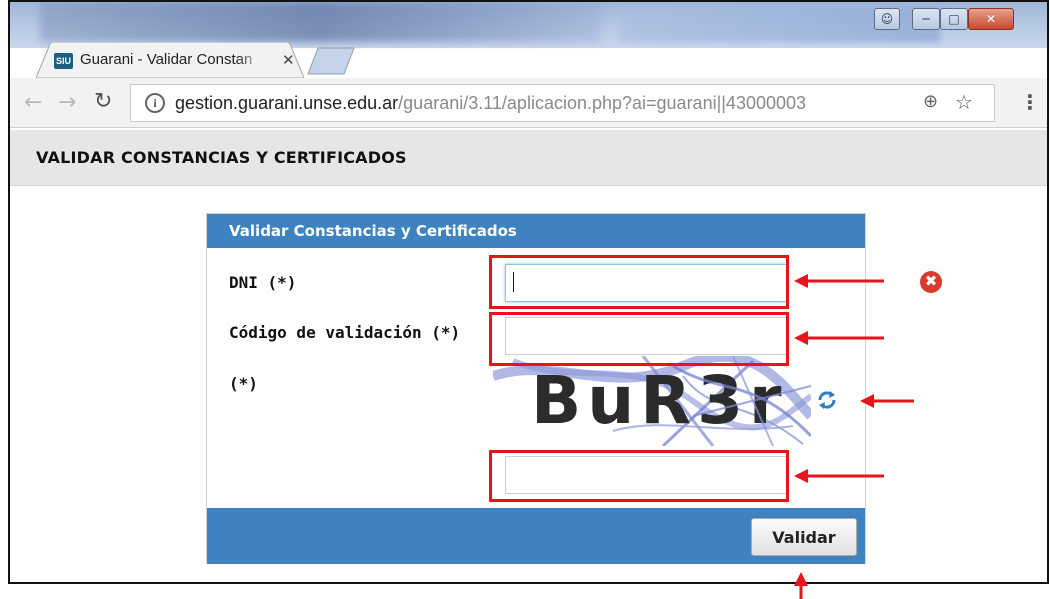  What do you see at coordinates (67, 102) in the screenshot?
I see `forward-icon: →` at bounding box center [67, 102].